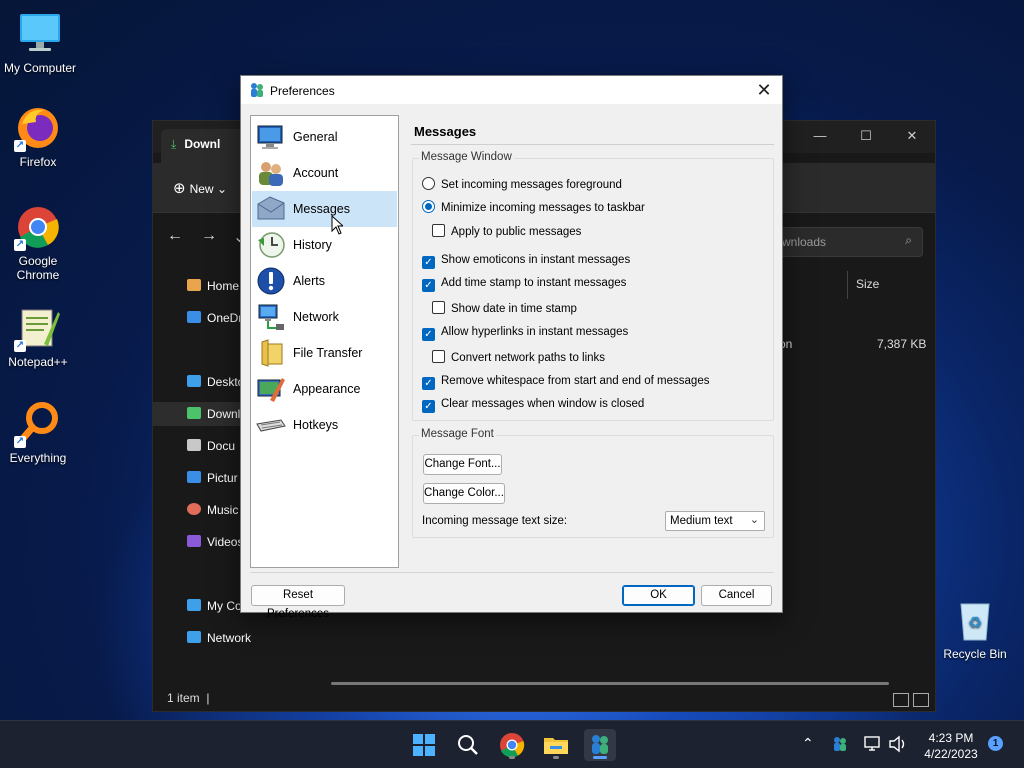 The image size is (1024, 768). I want to click on dialog-titlebar: Preferences ✕, so click(511, 90).